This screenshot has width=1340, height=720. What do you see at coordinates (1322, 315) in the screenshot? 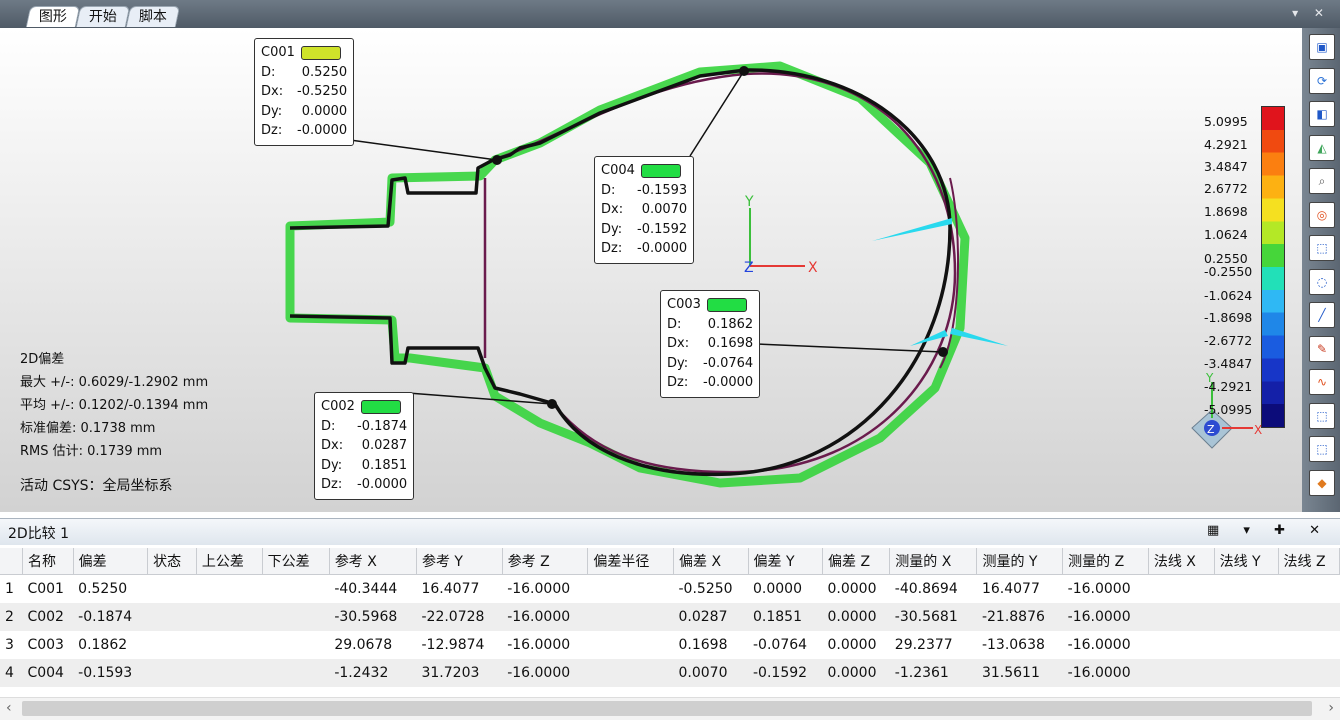
I see `line-tool-icon: ╱` at bounding box center [1322, 315].